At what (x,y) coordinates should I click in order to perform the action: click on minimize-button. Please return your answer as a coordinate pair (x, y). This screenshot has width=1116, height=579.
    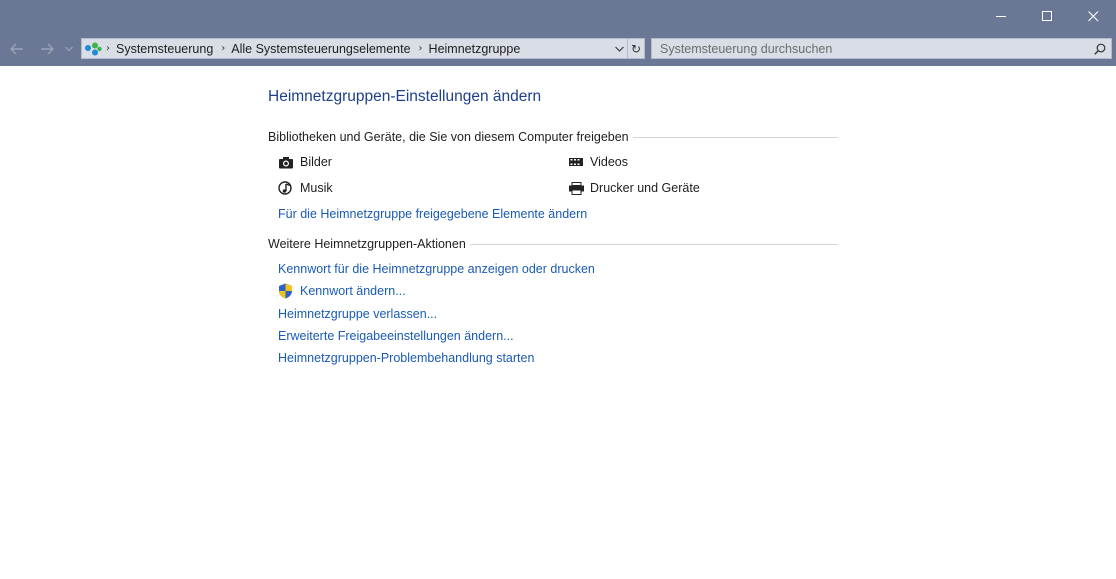
    Looking at the image, I should click on (1001, 16).